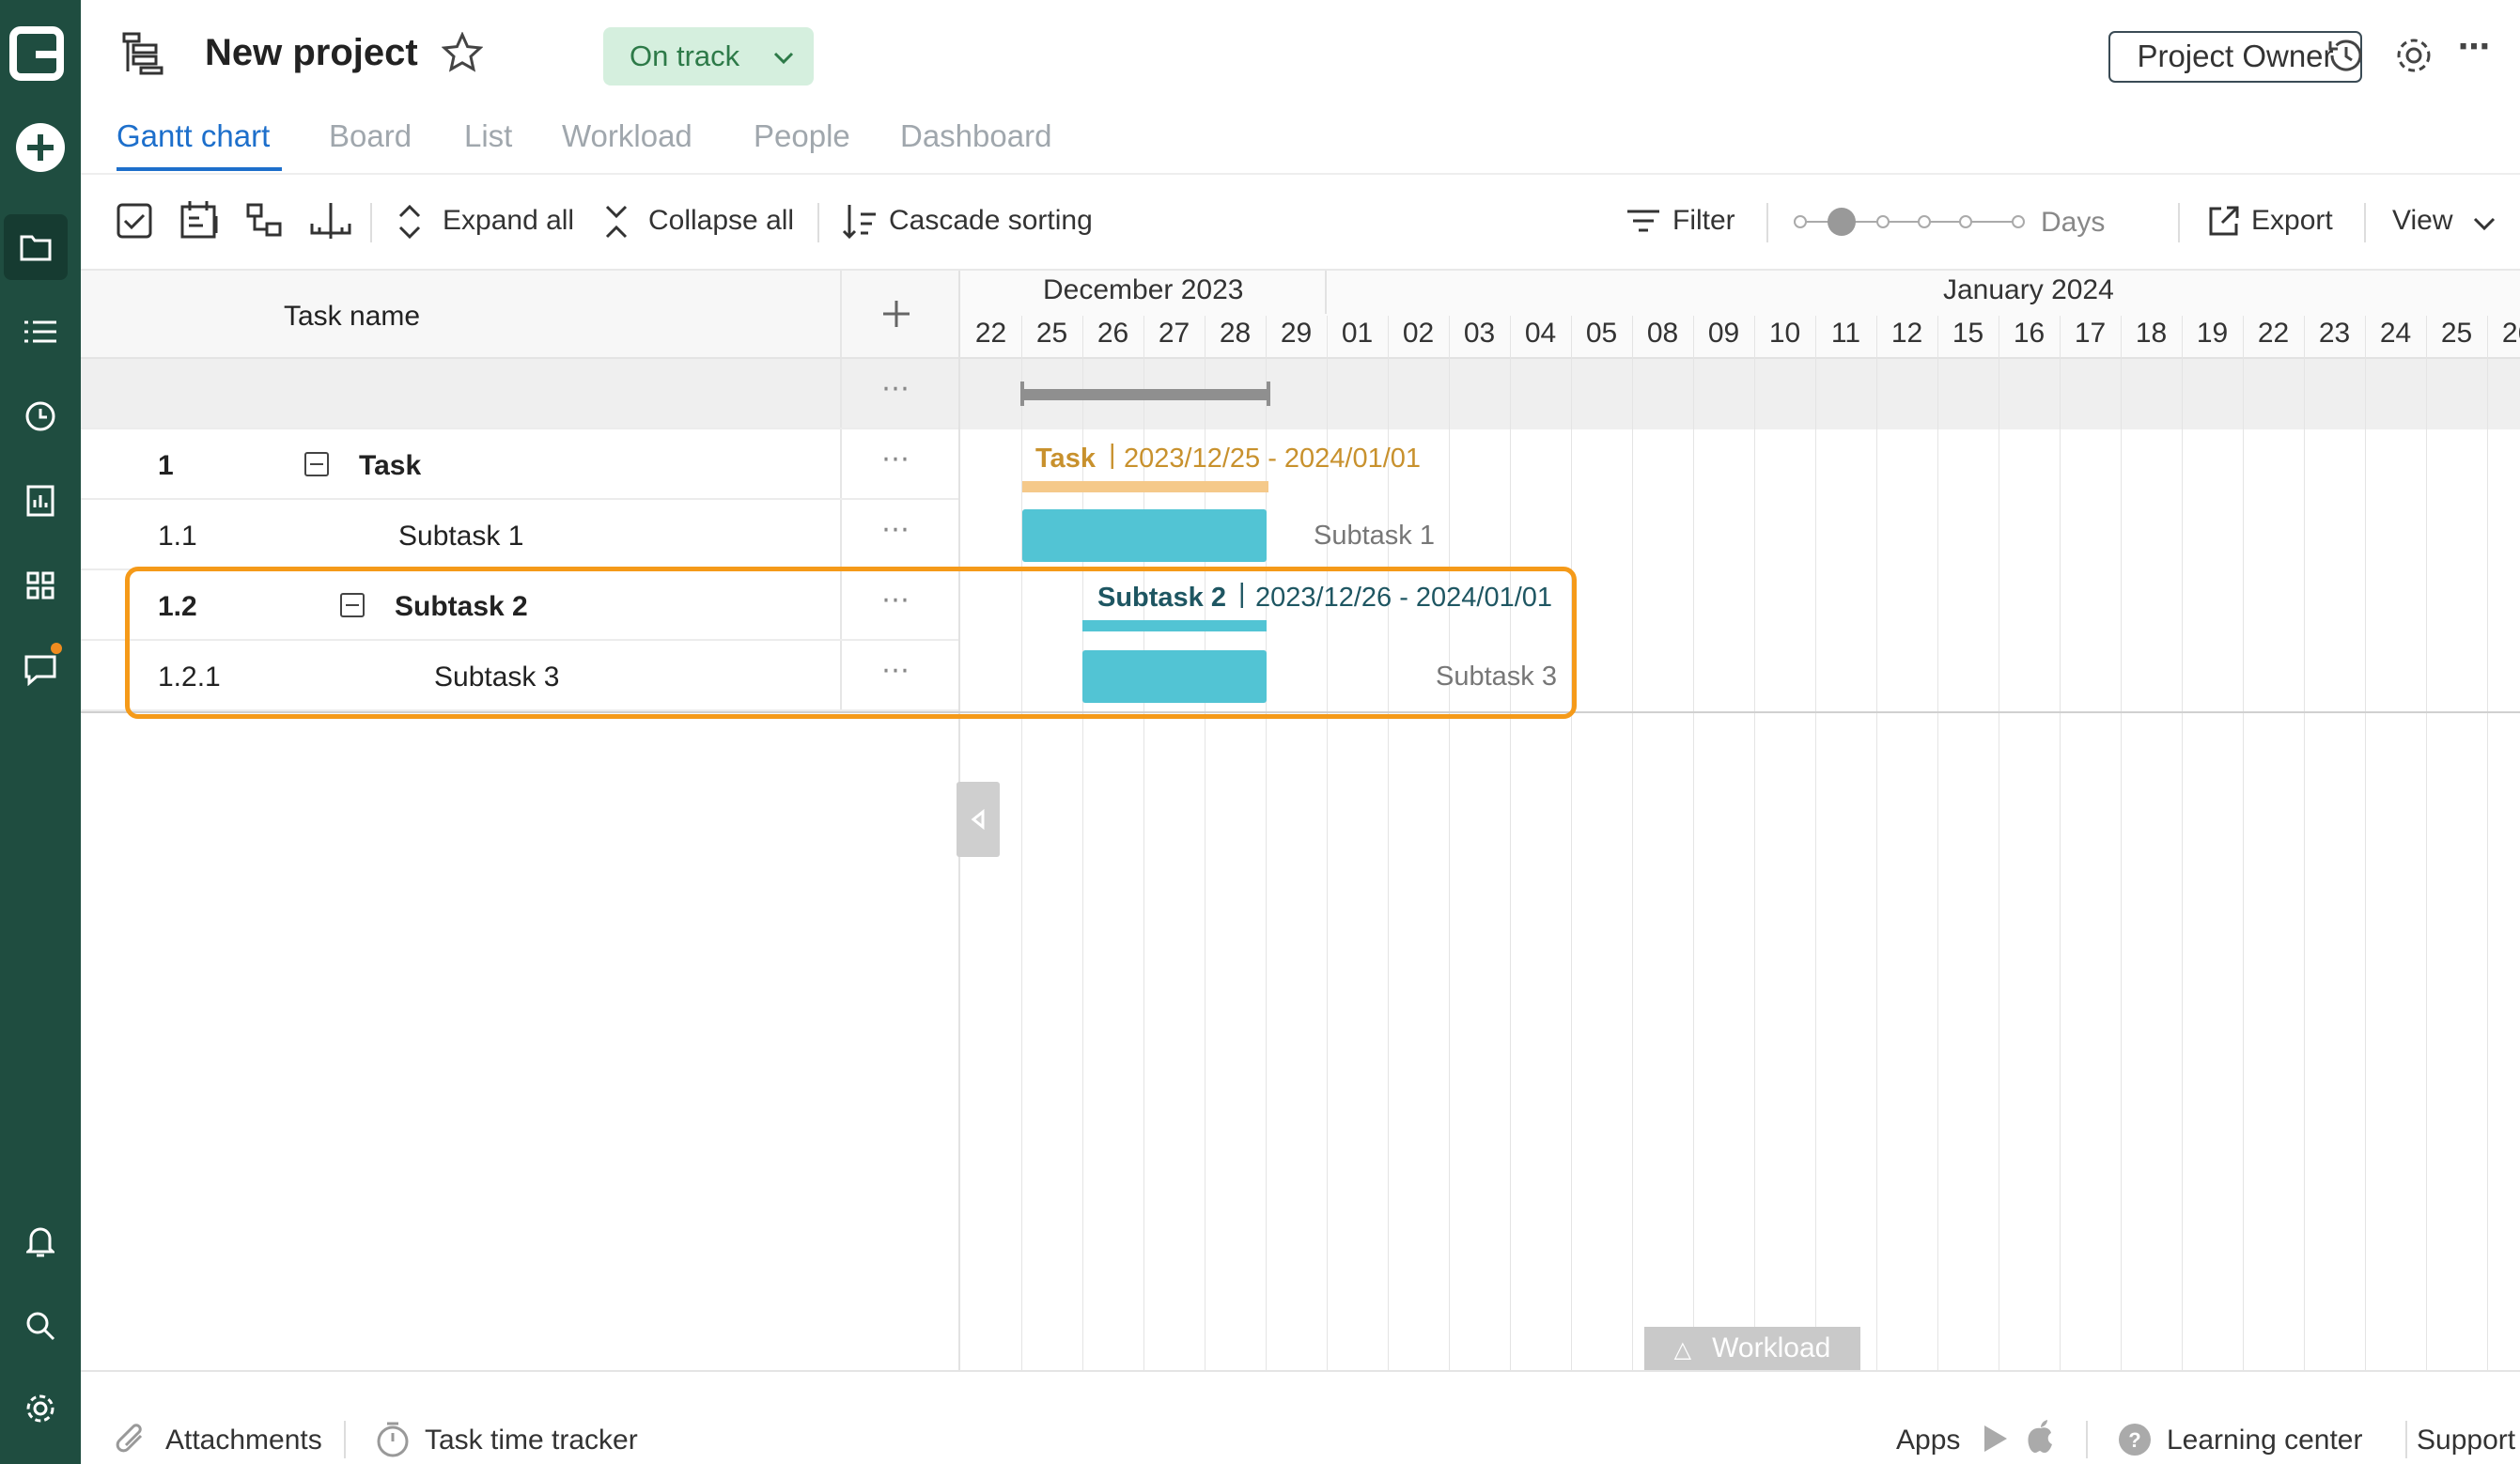  I want to click on task-wbs: 1.1, so click(177, 537).